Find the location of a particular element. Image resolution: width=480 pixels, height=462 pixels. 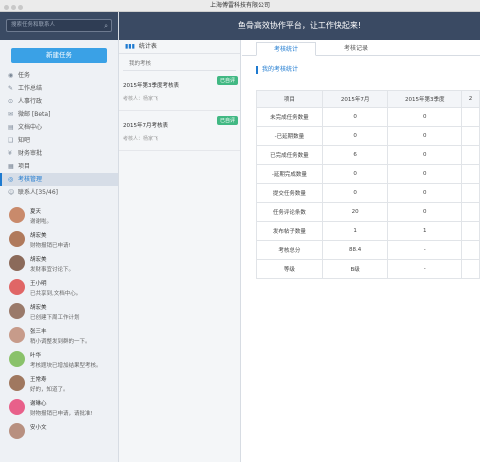

table-cell: 提交任务数量 is located at coordinates (289, 193).